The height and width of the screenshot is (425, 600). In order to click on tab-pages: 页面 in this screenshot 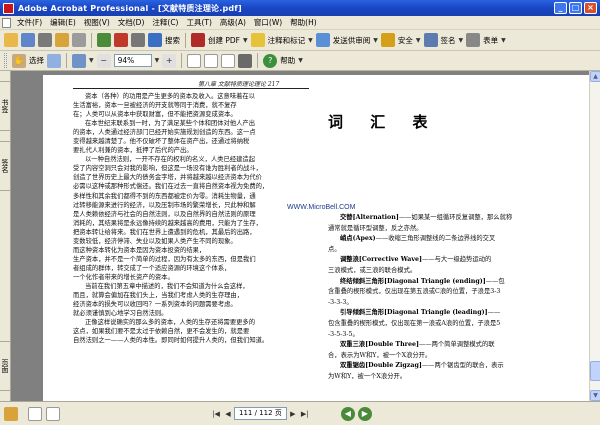, I will do `click(5, 366)`.